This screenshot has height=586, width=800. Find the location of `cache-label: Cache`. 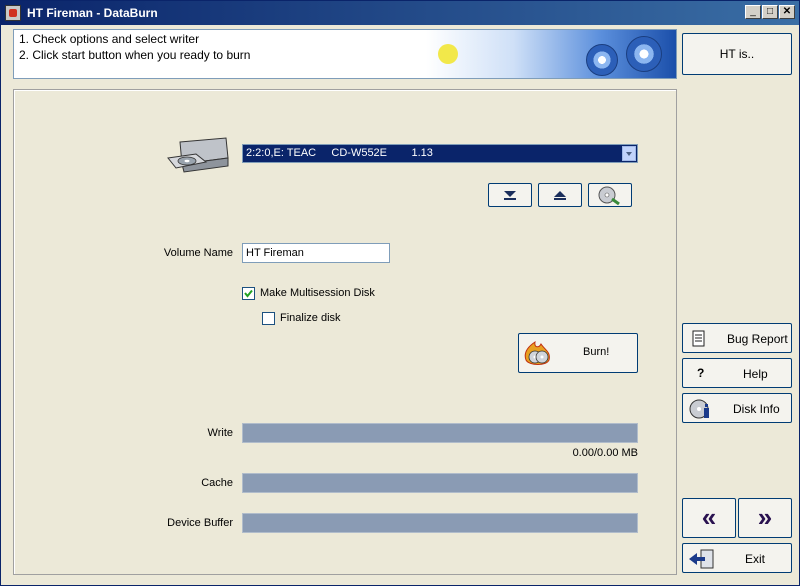

cache-label: Cache is located at coordinates (217, 483).